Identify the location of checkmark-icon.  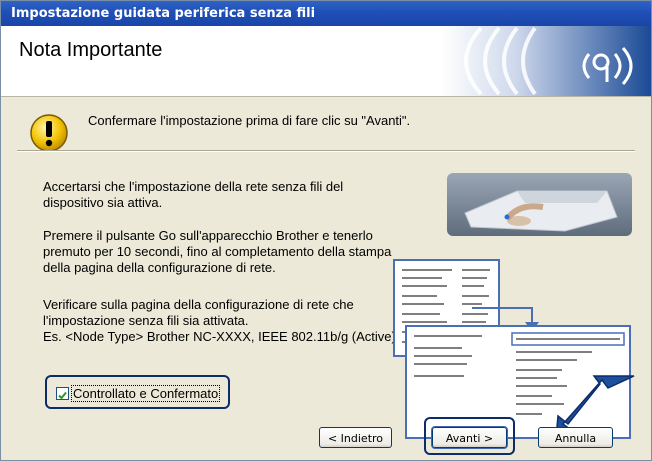
(62, 395).